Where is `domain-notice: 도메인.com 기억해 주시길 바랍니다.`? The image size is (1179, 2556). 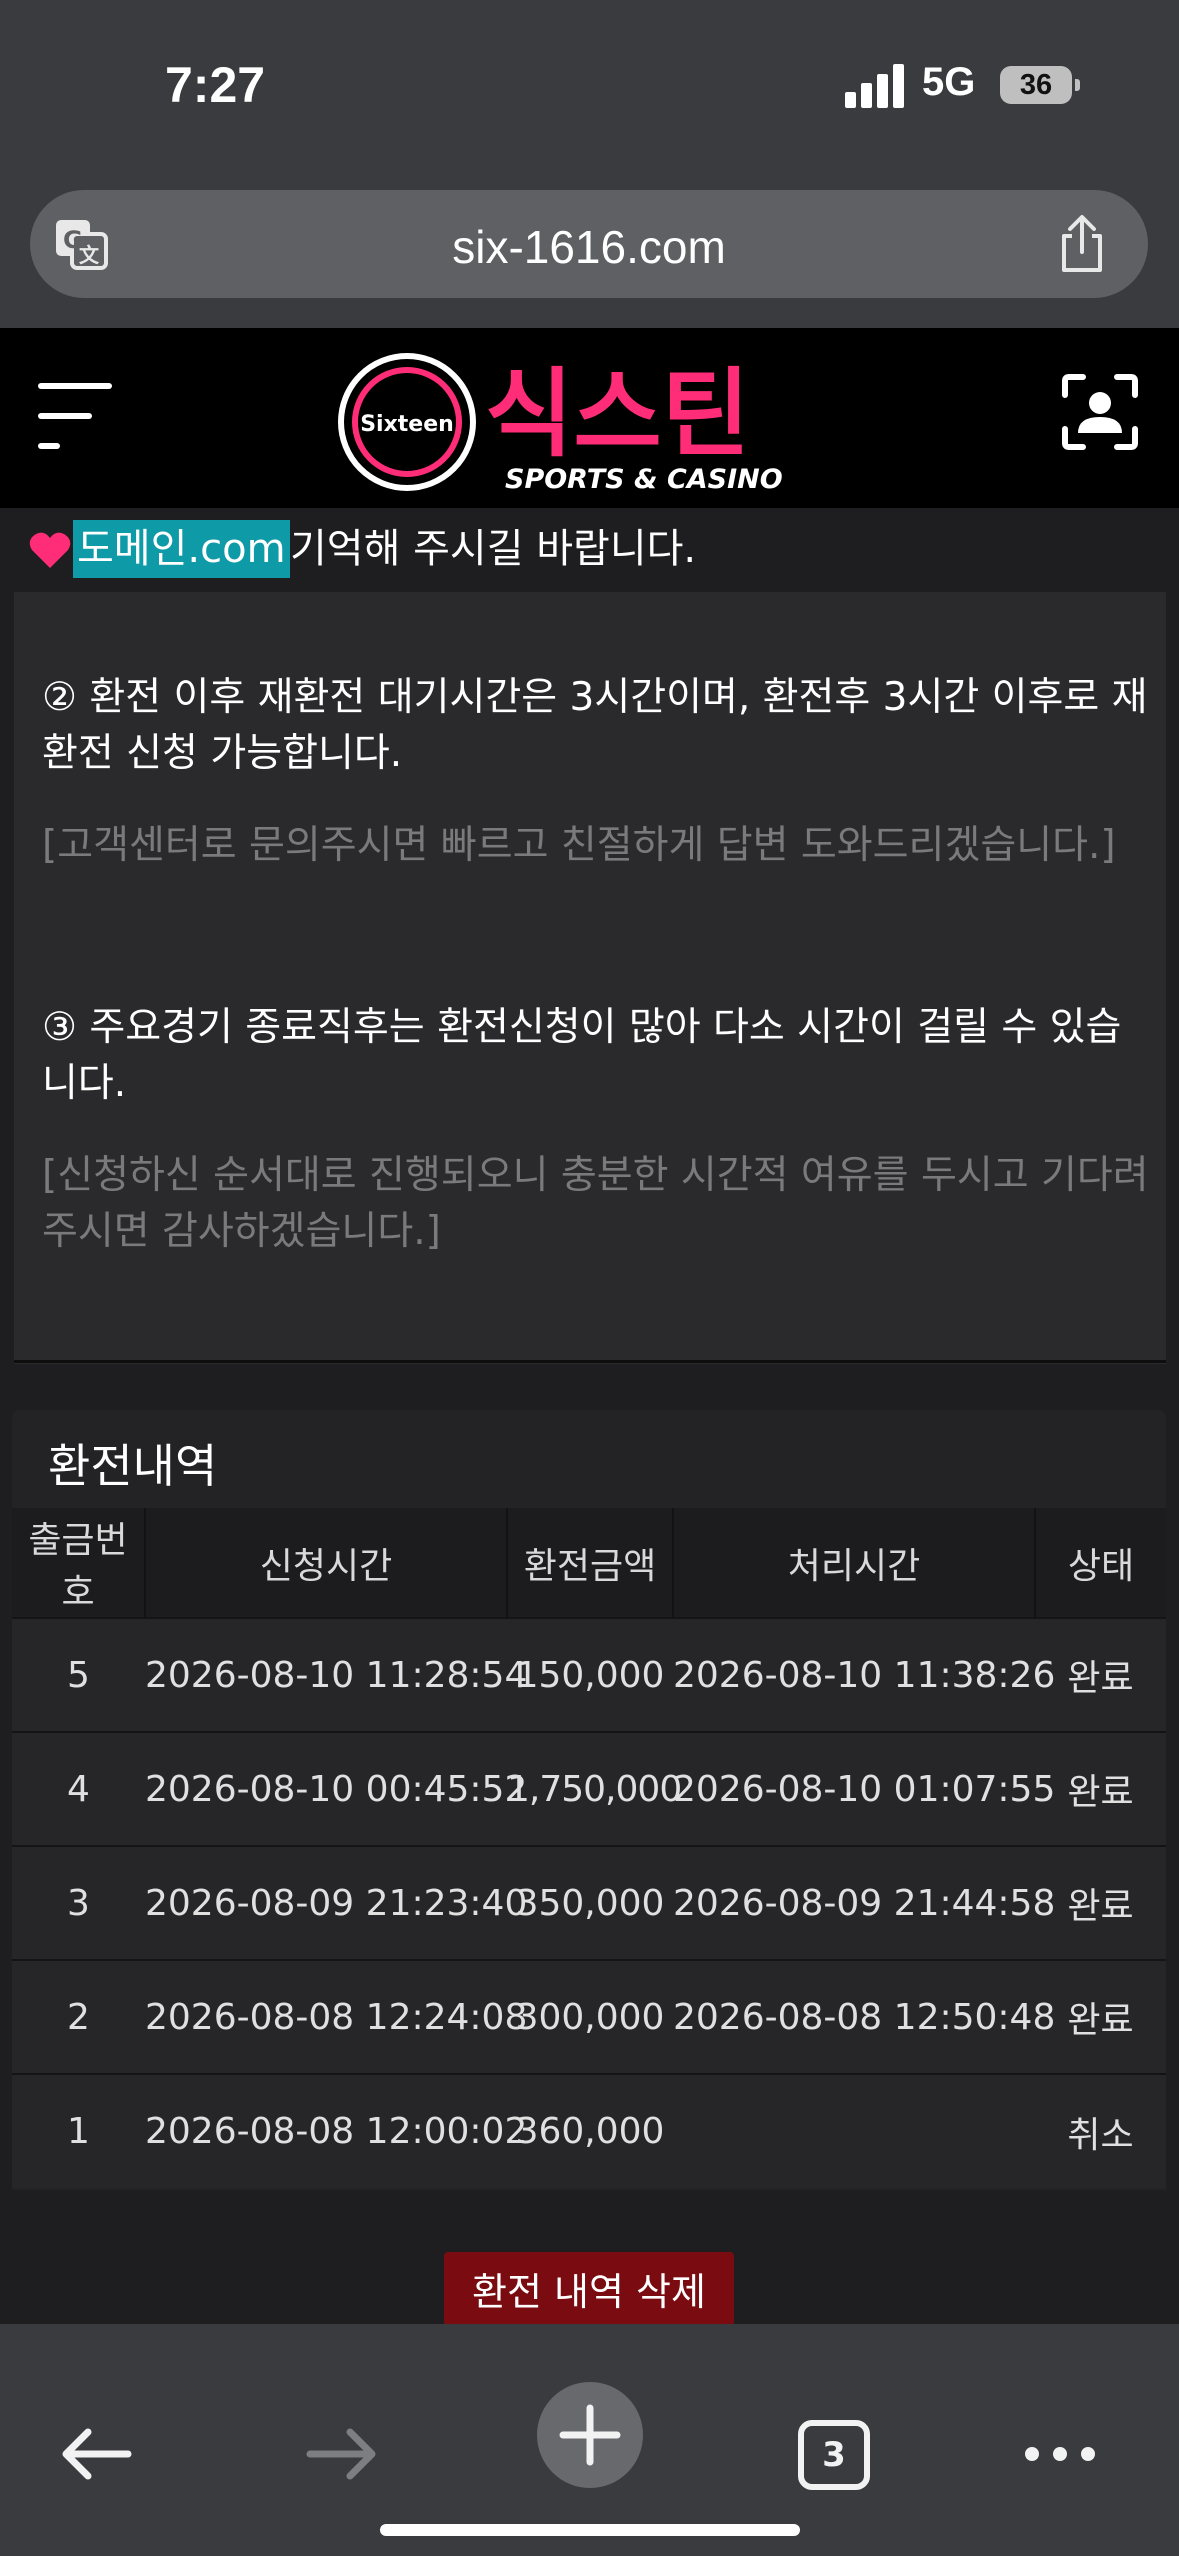 domain-notice: 도메인.com 기억해 주시길 바랍니다. is located at coordinates (589, 548).